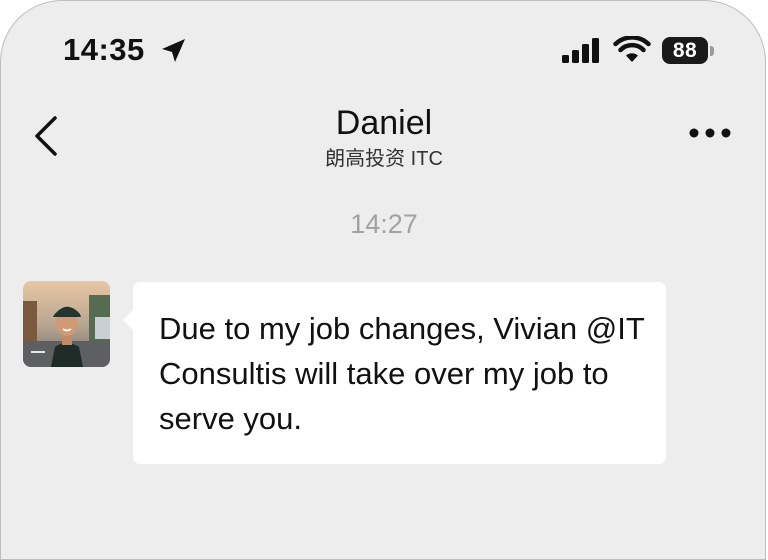 The width and height of the screenshot is (768, 560). I want to click on avatar, so click(66, 324).